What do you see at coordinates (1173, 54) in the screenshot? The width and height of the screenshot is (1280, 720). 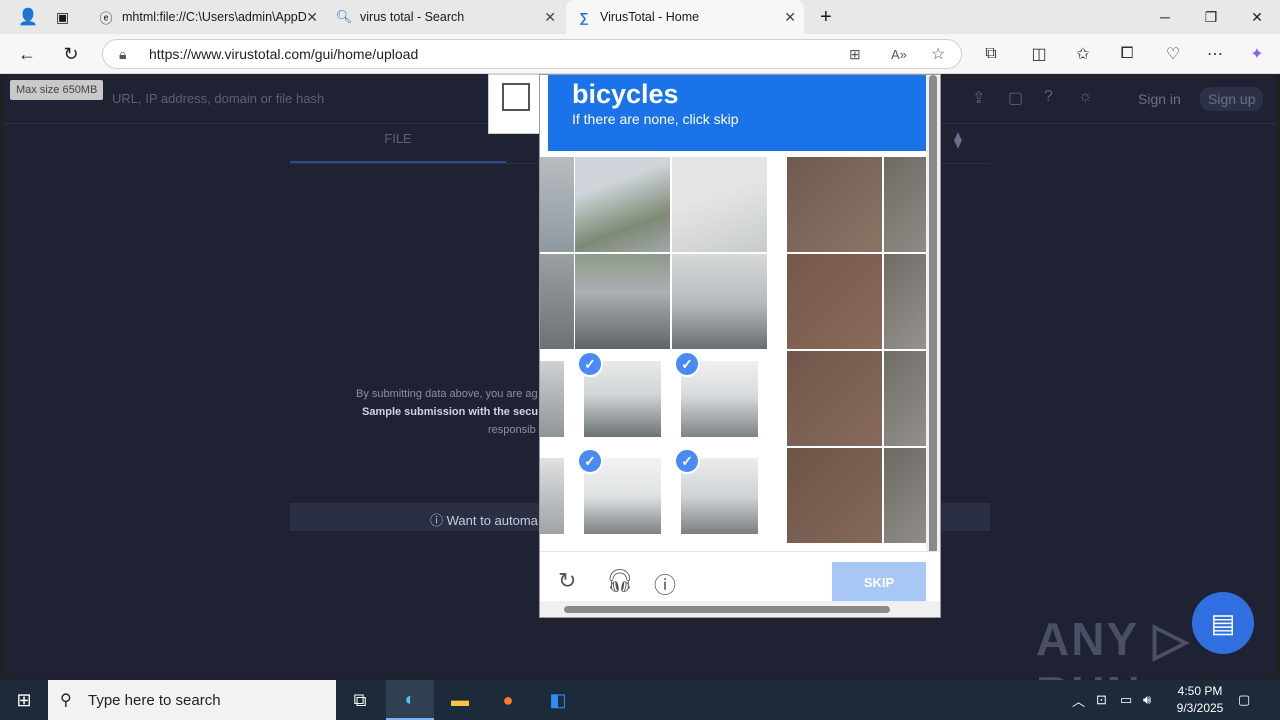 I see `browser-essentials-icon: ♡` at bounding box center [1173, 54].